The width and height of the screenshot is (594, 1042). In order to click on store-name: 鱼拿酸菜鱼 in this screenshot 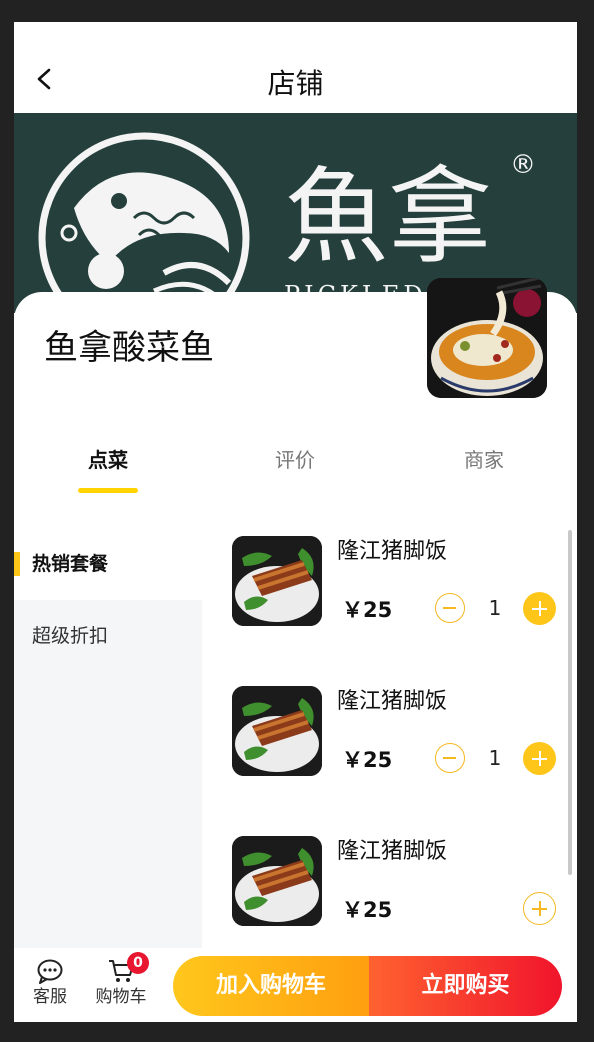, I will do `click(129, 348)`.